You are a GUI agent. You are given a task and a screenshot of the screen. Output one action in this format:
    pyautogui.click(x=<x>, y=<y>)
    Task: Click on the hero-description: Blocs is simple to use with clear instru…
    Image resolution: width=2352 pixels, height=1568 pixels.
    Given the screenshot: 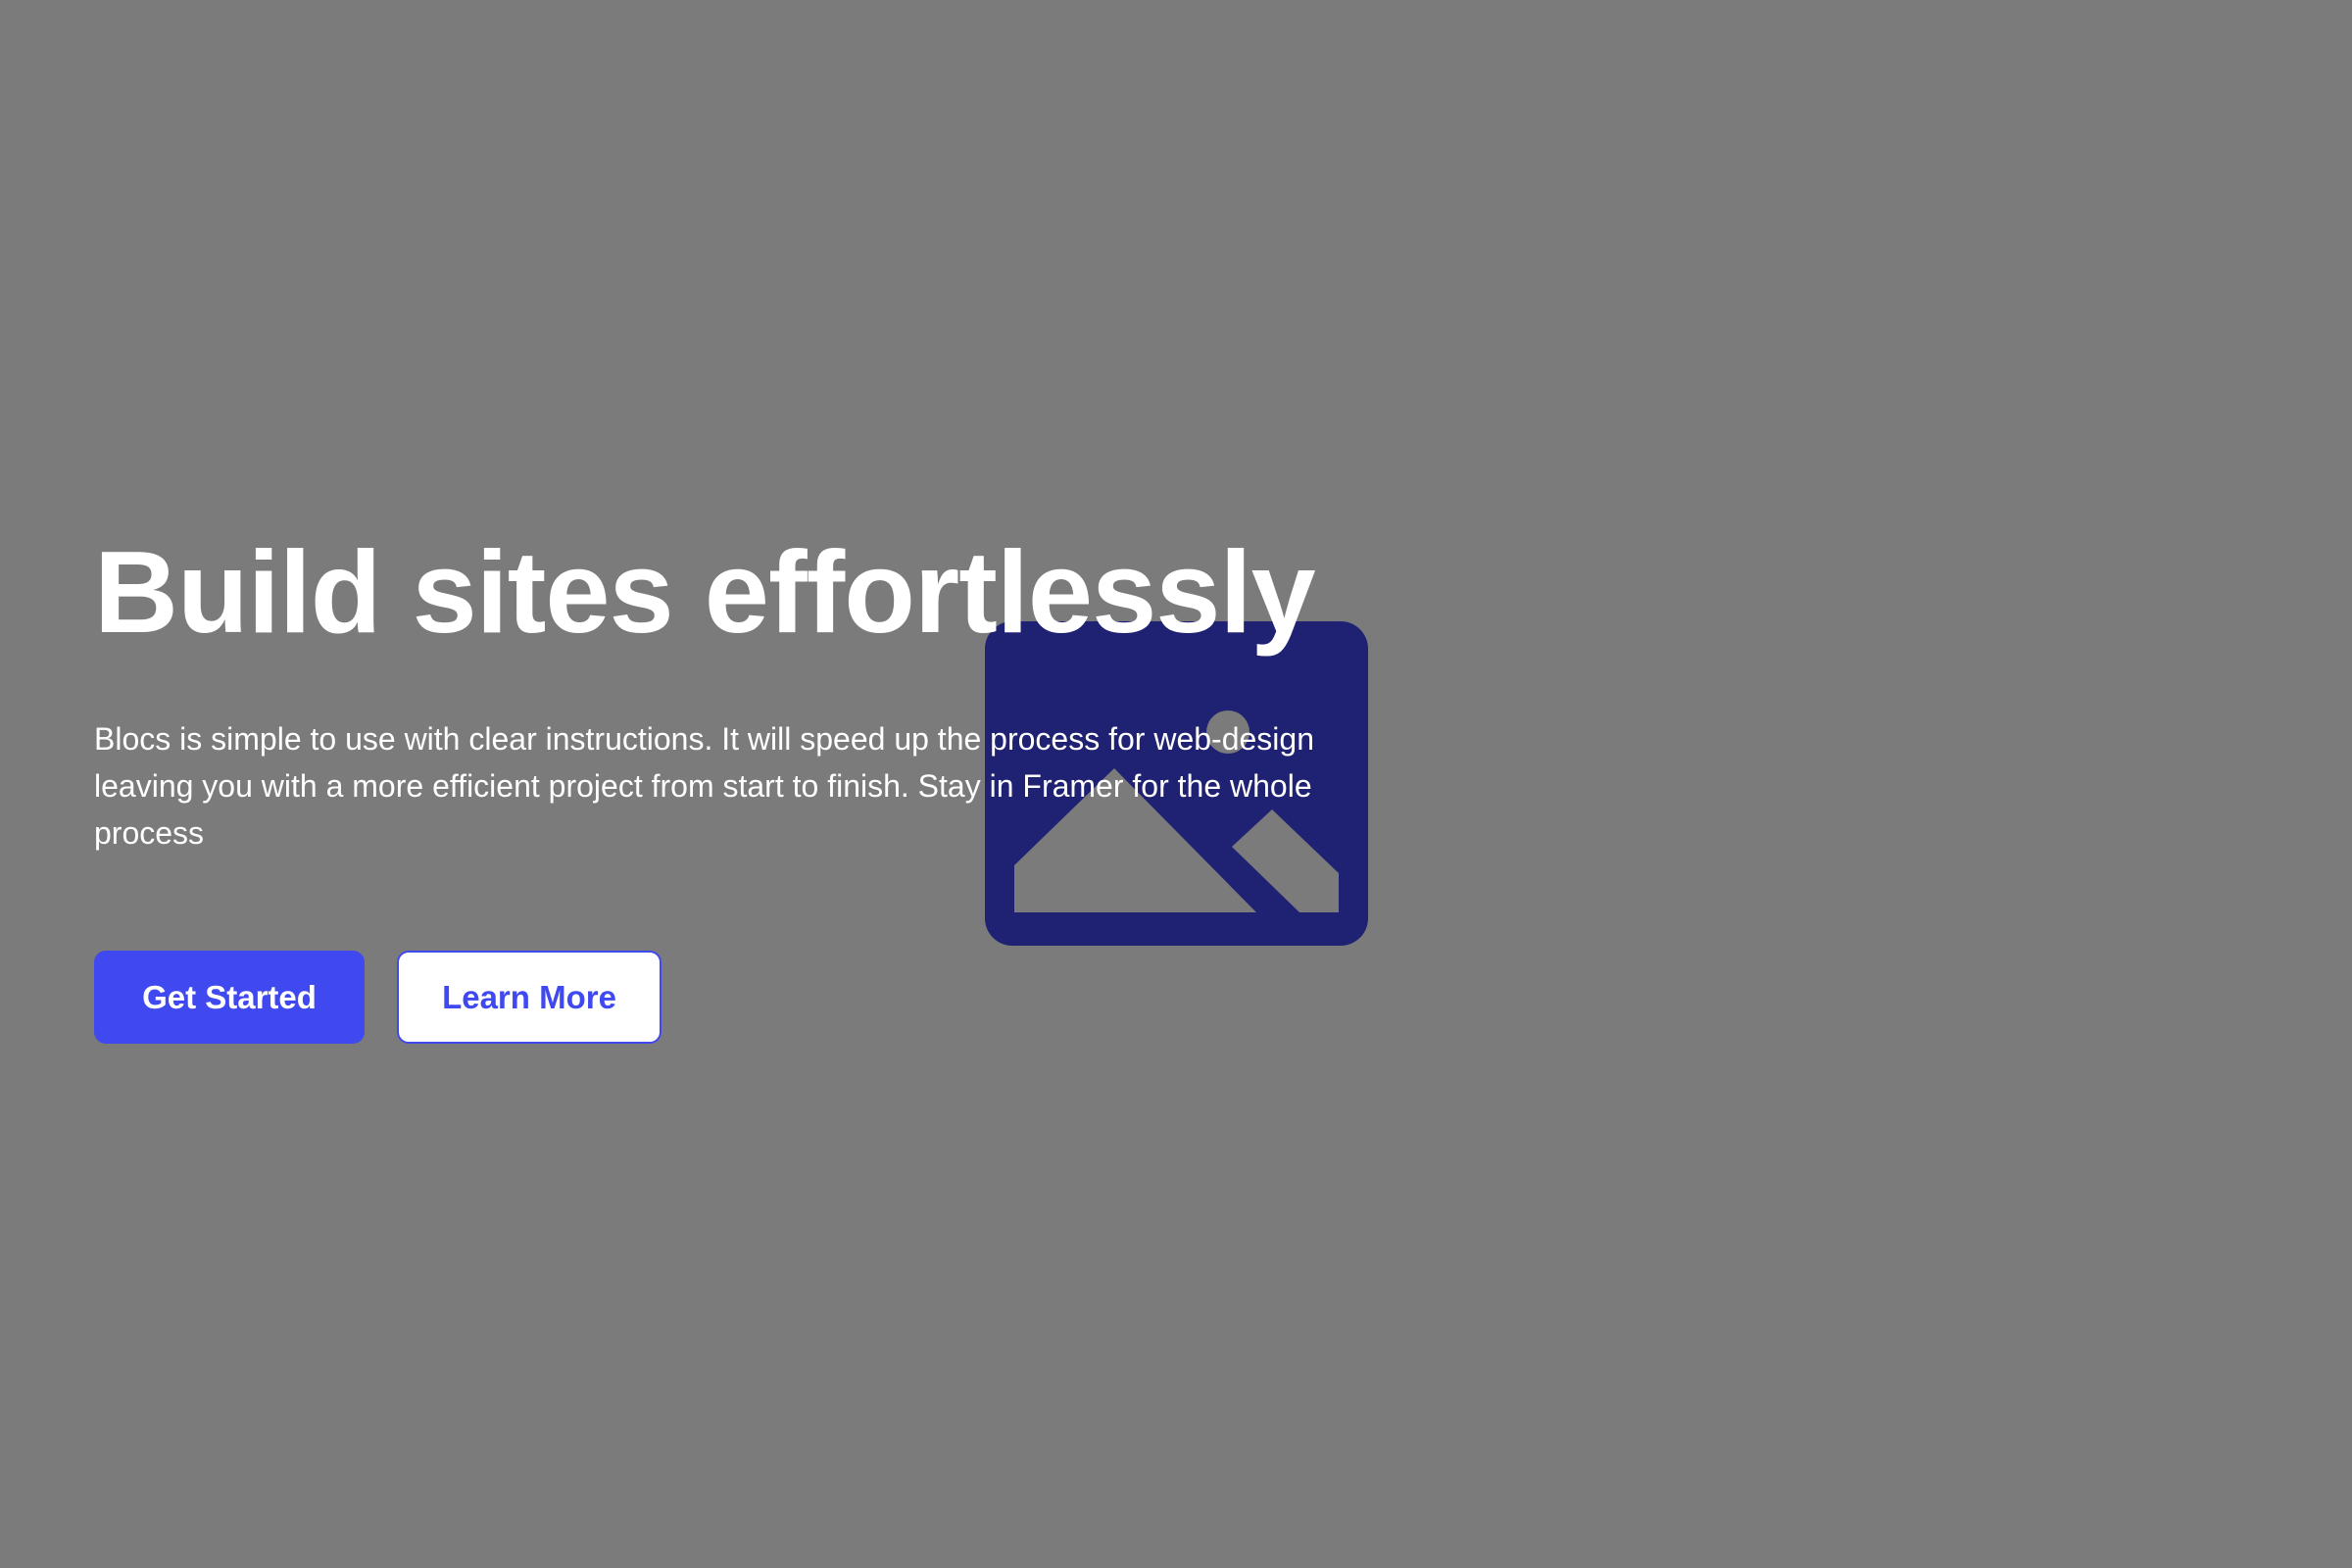 What is the action you would take?
    pyautogui.click(x=704, y=786)
    